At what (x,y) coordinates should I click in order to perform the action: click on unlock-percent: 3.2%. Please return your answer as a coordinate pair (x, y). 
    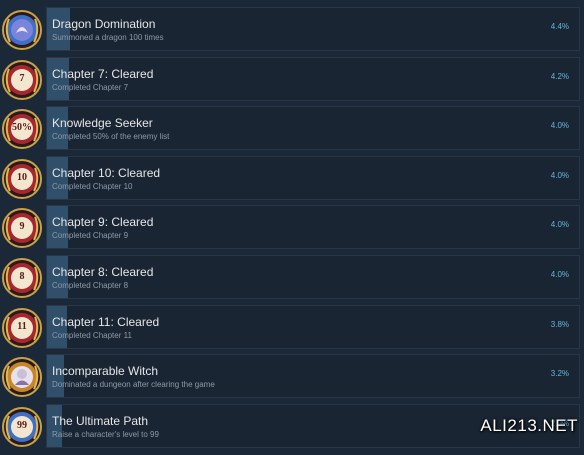
    Looking at the image, I should click on (559, 374).